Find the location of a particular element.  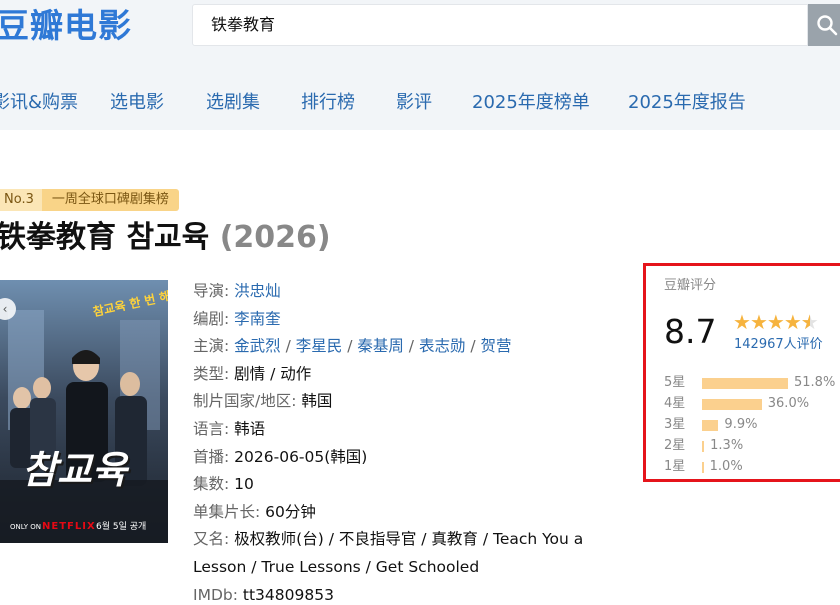

dist-pct: 1.0% is located at coordinates (726, 466).